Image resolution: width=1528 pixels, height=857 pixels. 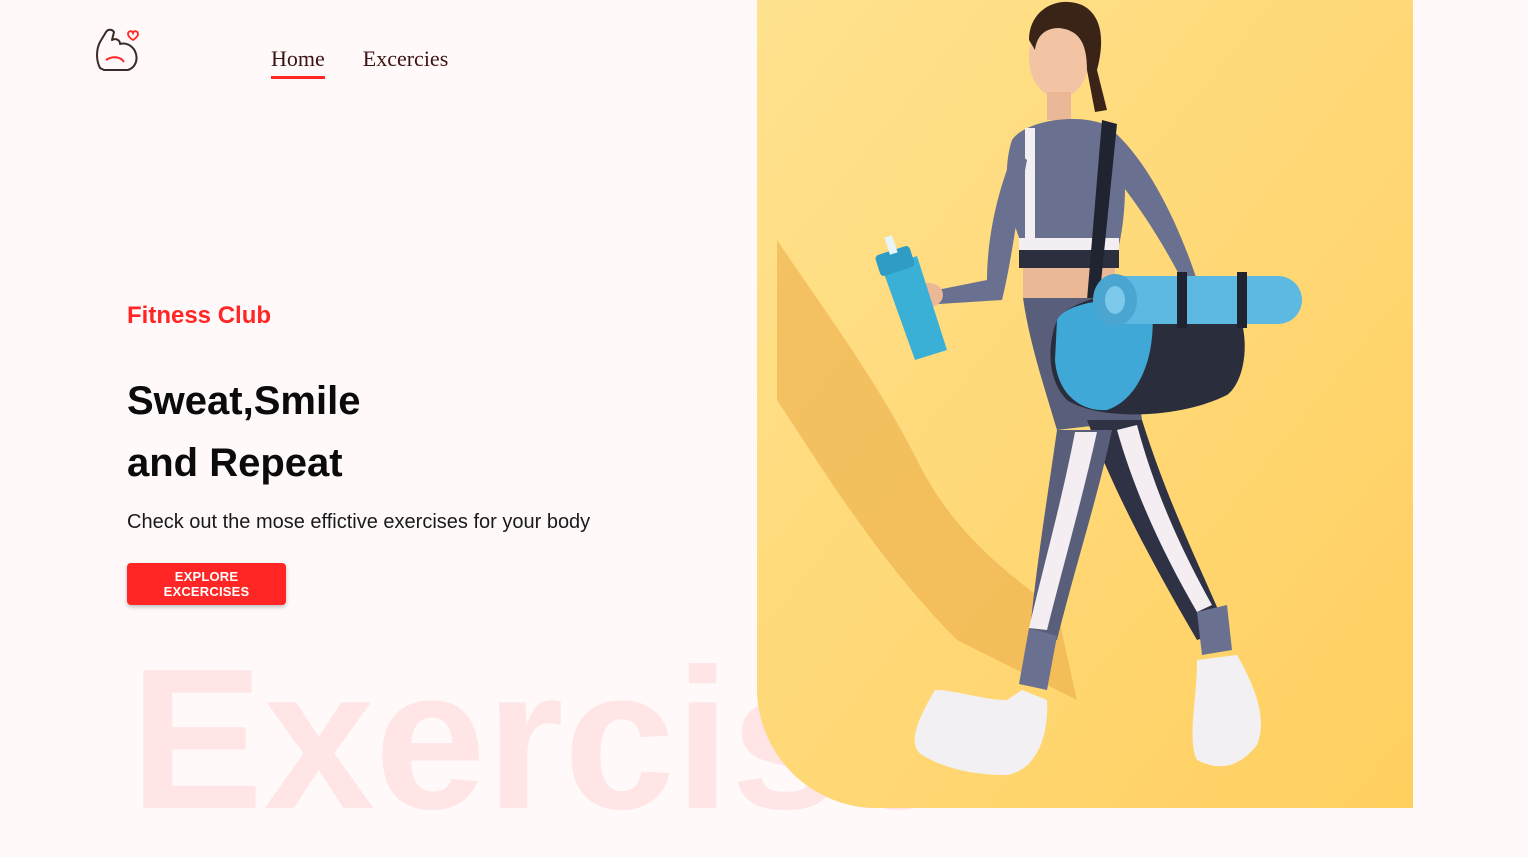 I want to click on logo, so click(x=116, y=49).